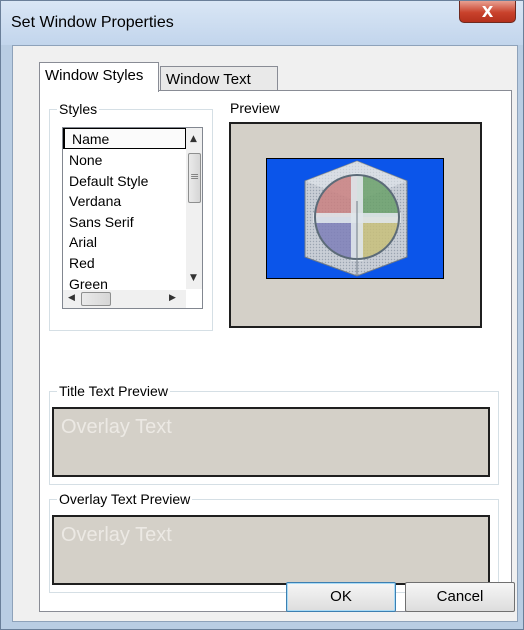  I want to click on list-item: Sans Serif, so click(107, 222).